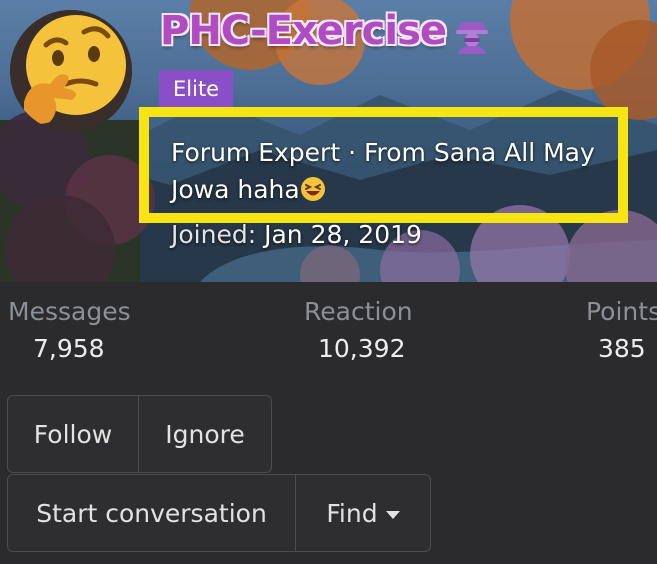 This screenshot has height=564, width=657. What do you see at coordinates (69, 348) in the screenshot?
I see `messages-value: 7,958` at bounding box center [69, 348].